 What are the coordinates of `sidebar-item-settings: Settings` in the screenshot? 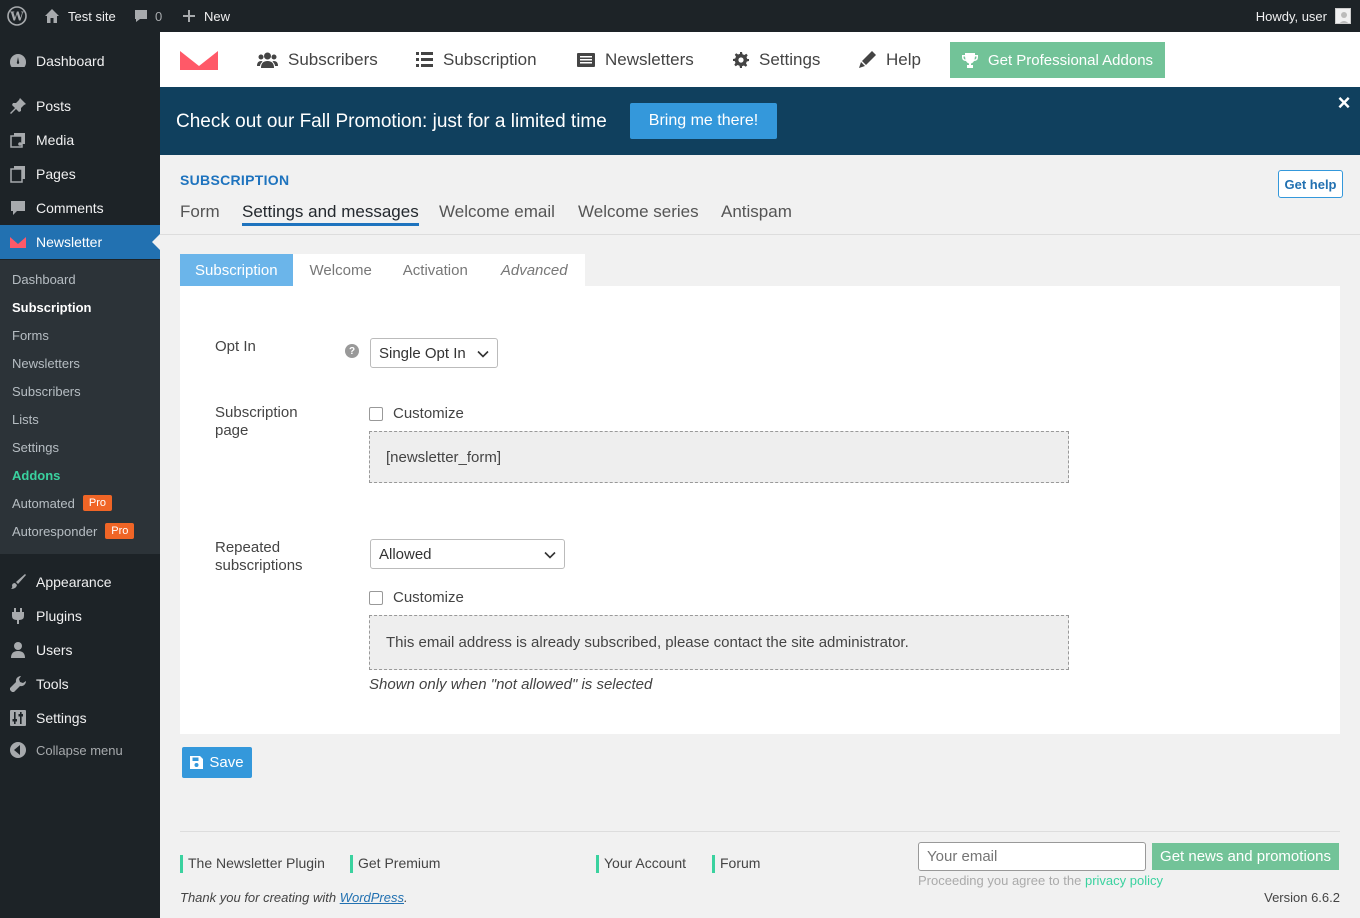 It's located at (80, 718).